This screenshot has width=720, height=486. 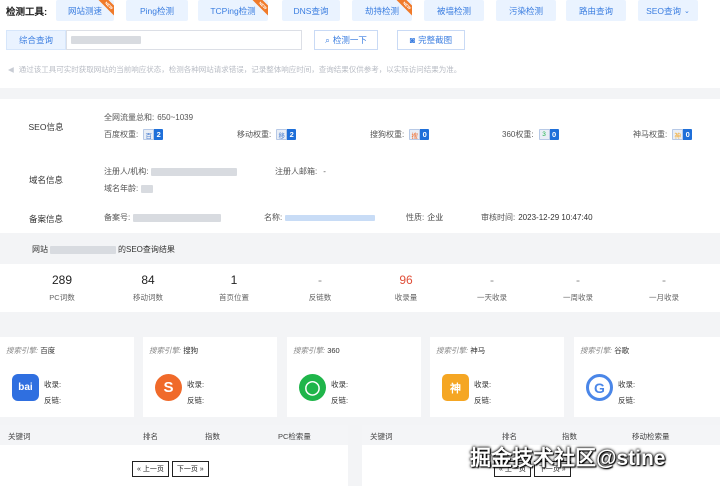 I want to click on search-icon: ⌕, so click(x=327, y=39).